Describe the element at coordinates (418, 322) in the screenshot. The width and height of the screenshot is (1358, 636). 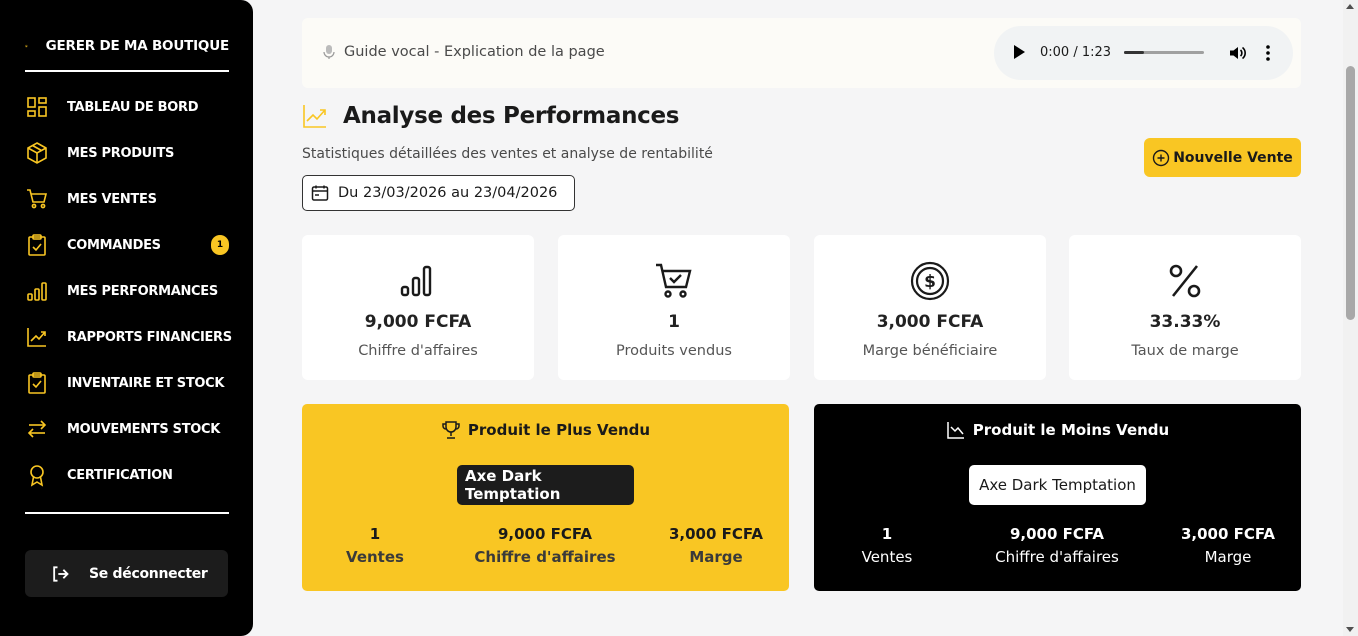
I see `kpi-value: 9,000 FCFA` at that location.